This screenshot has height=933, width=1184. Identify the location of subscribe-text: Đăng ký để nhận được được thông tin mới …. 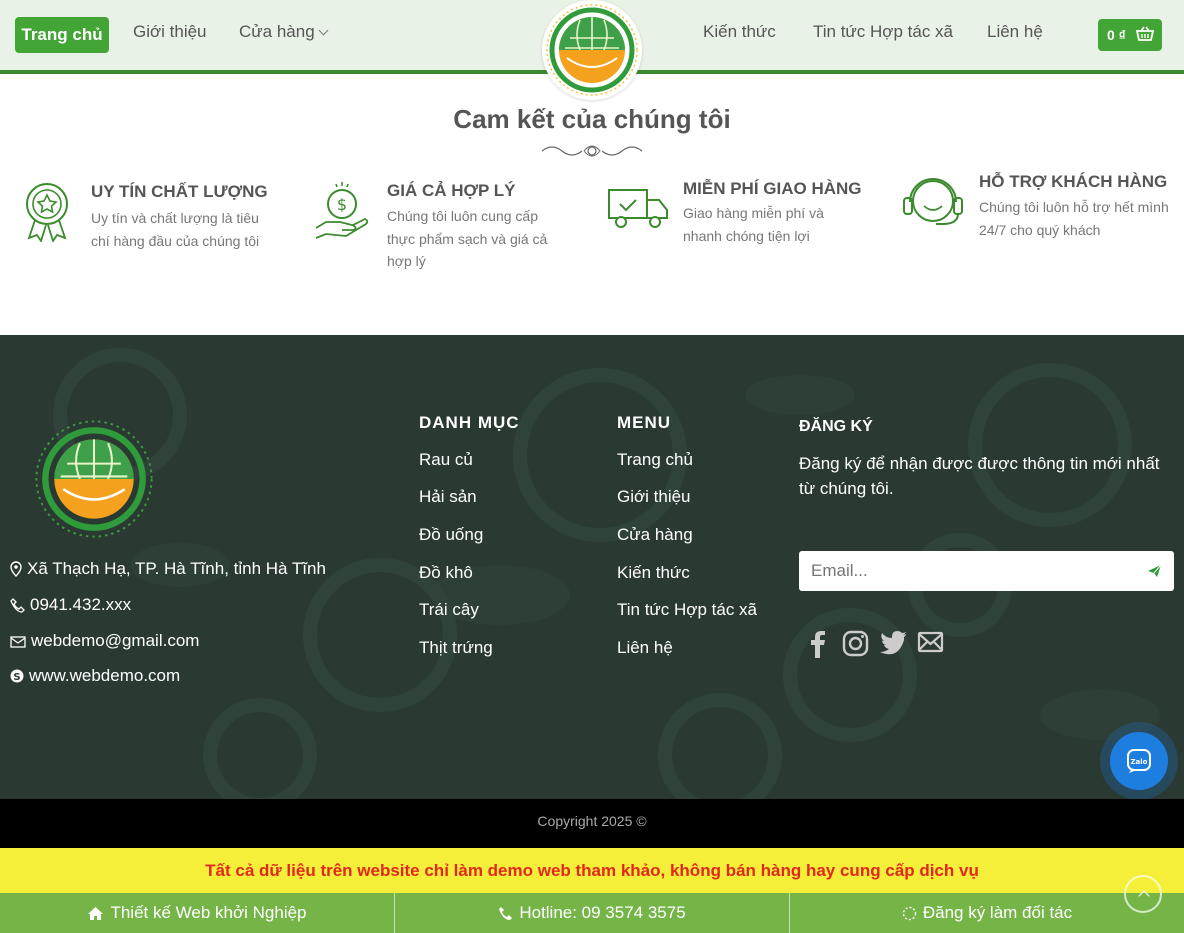
(979, 476).